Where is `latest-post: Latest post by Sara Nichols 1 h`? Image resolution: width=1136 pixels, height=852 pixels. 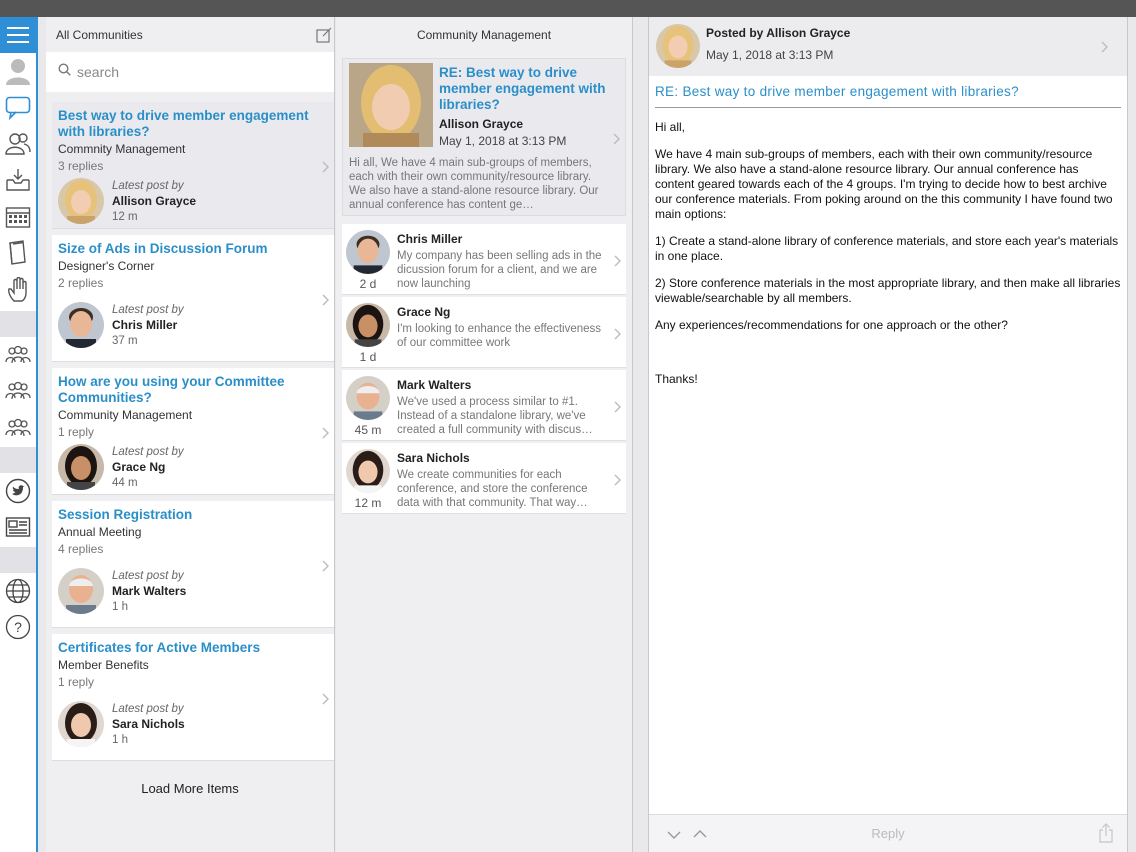
latest-post: Latest post by Sara Nichols 1 h is located at coordinates (193, 721).